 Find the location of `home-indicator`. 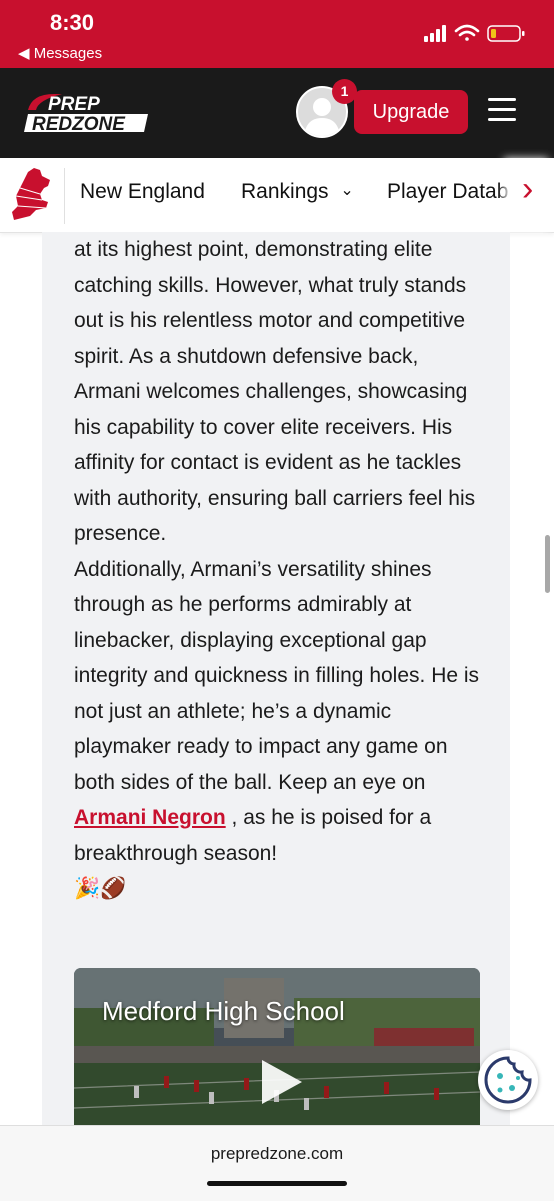

home-indicator is located at coordinates (277, 1183).